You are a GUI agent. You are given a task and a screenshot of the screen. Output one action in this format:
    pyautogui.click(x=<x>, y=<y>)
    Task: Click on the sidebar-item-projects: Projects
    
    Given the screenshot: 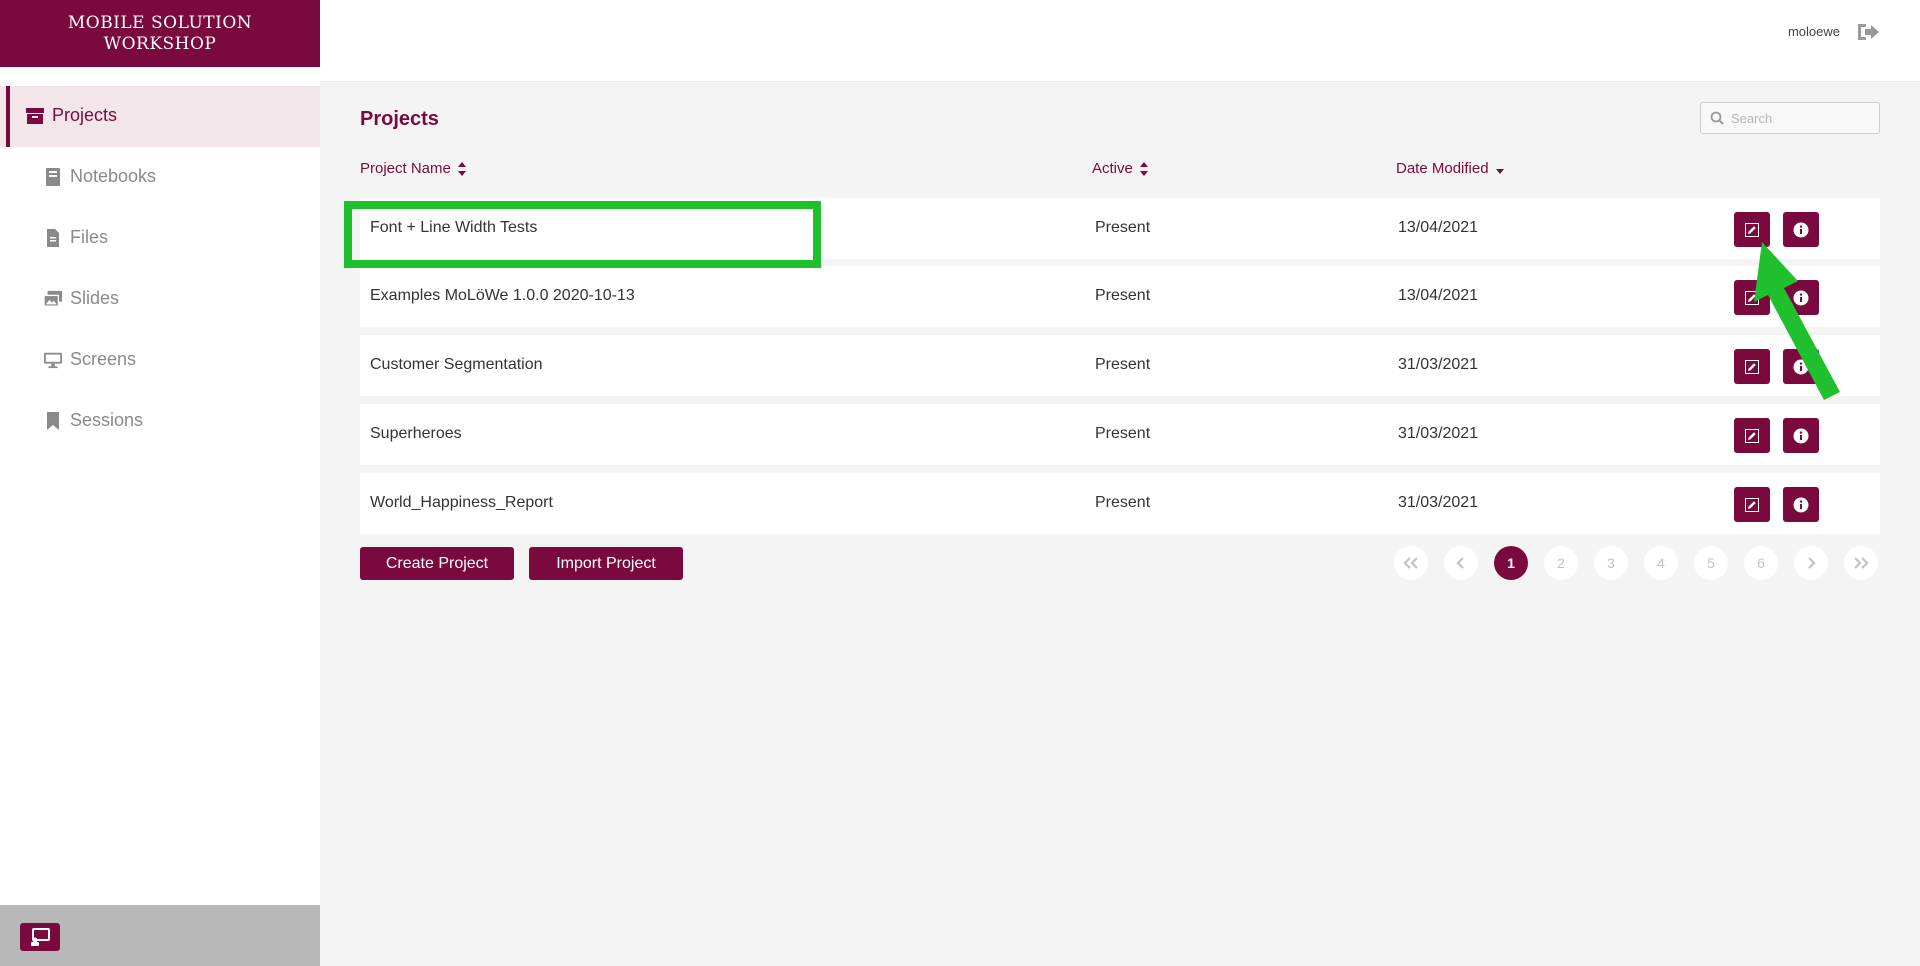 What is the action you would take?
    pyautogui.click(x=160, y=116)
    